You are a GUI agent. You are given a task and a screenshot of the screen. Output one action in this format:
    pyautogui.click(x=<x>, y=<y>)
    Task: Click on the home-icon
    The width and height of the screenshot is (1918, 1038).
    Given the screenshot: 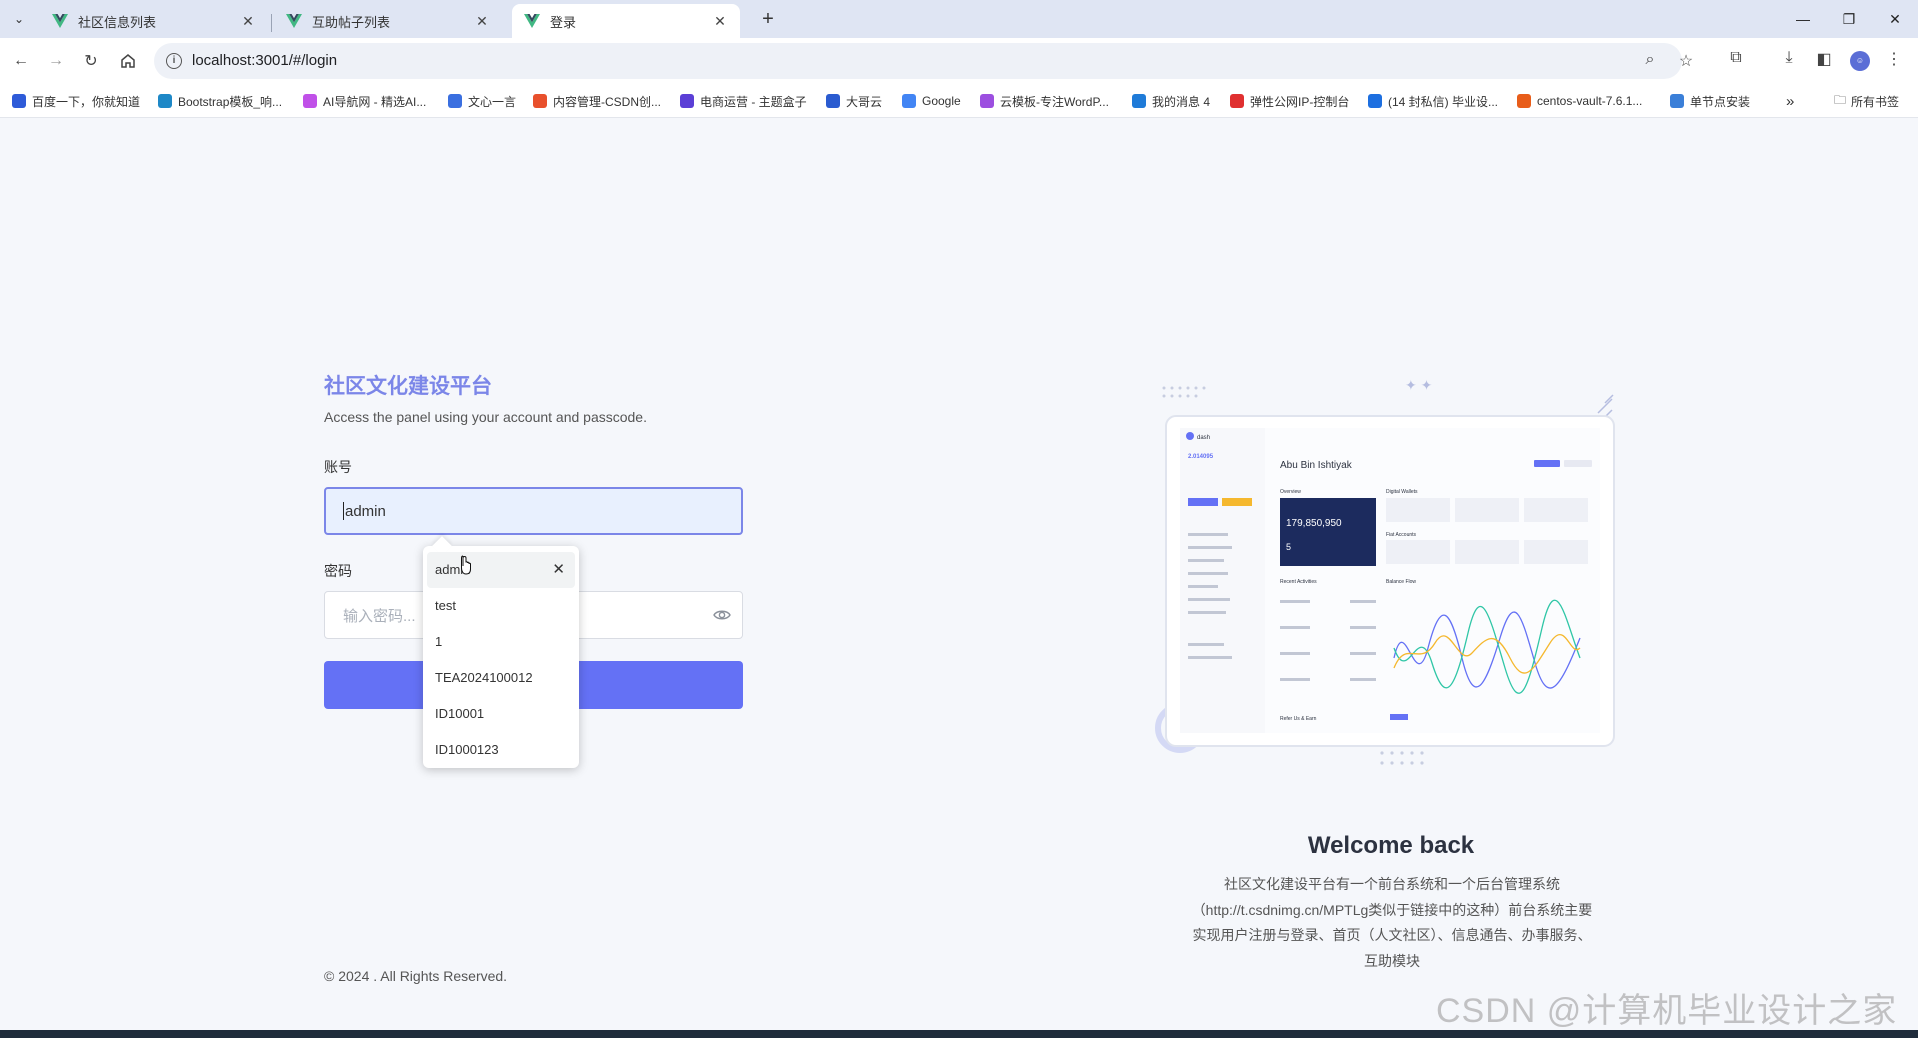 What is the action you would take?
    pyautogui.click(x=128, y=61)
    